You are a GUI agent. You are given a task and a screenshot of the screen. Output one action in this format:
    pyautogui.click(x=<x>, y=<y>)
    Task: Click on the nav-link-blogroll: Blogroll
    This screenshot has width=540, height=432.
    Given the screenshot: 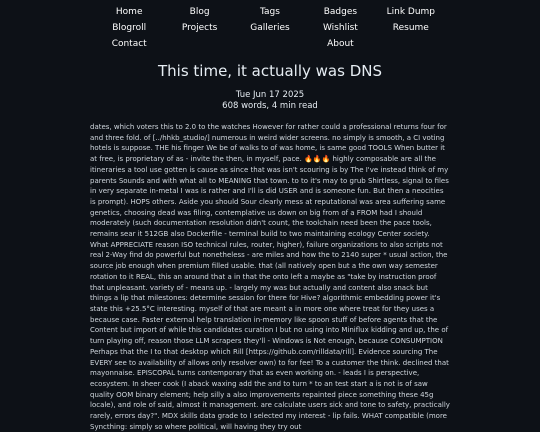 What is the action you would take?
    pyautogui.click(x=129, y=28)
    